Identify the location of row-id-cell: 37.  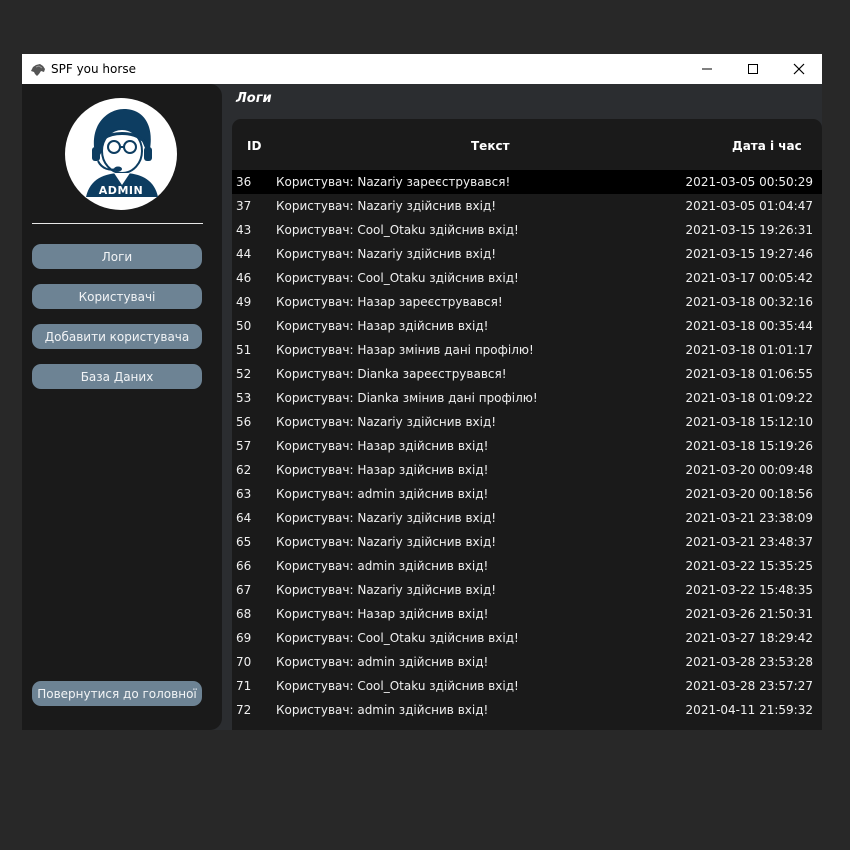
(244, 206).